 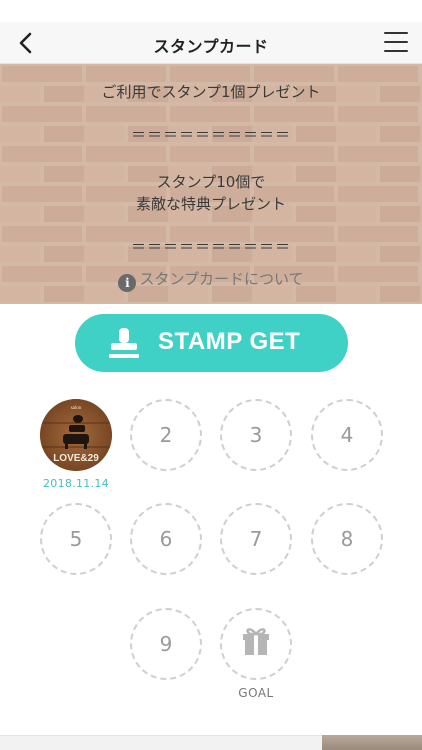 I want to click on info-icon: i, so click(x=127, y=283).